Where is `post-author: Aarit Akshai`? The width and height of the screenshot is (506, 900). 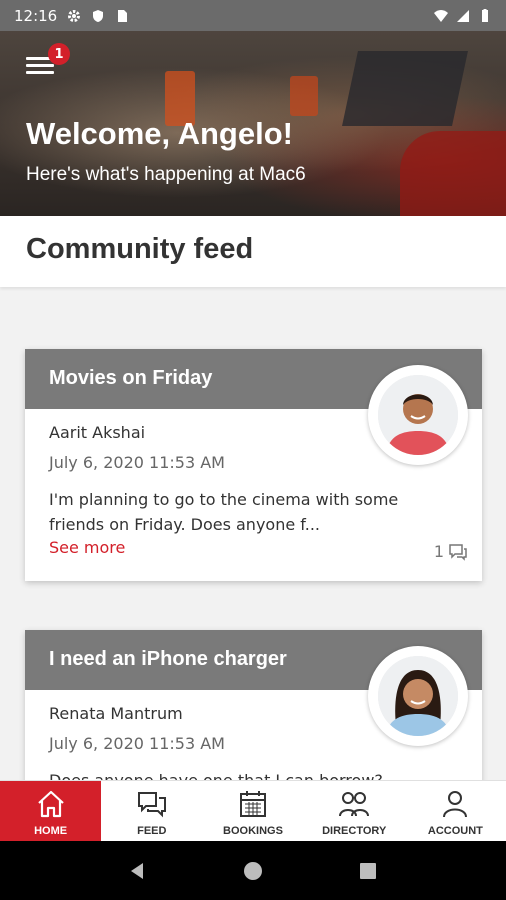
post-author: Aarit Akshai is located at coordinates (97, 432).